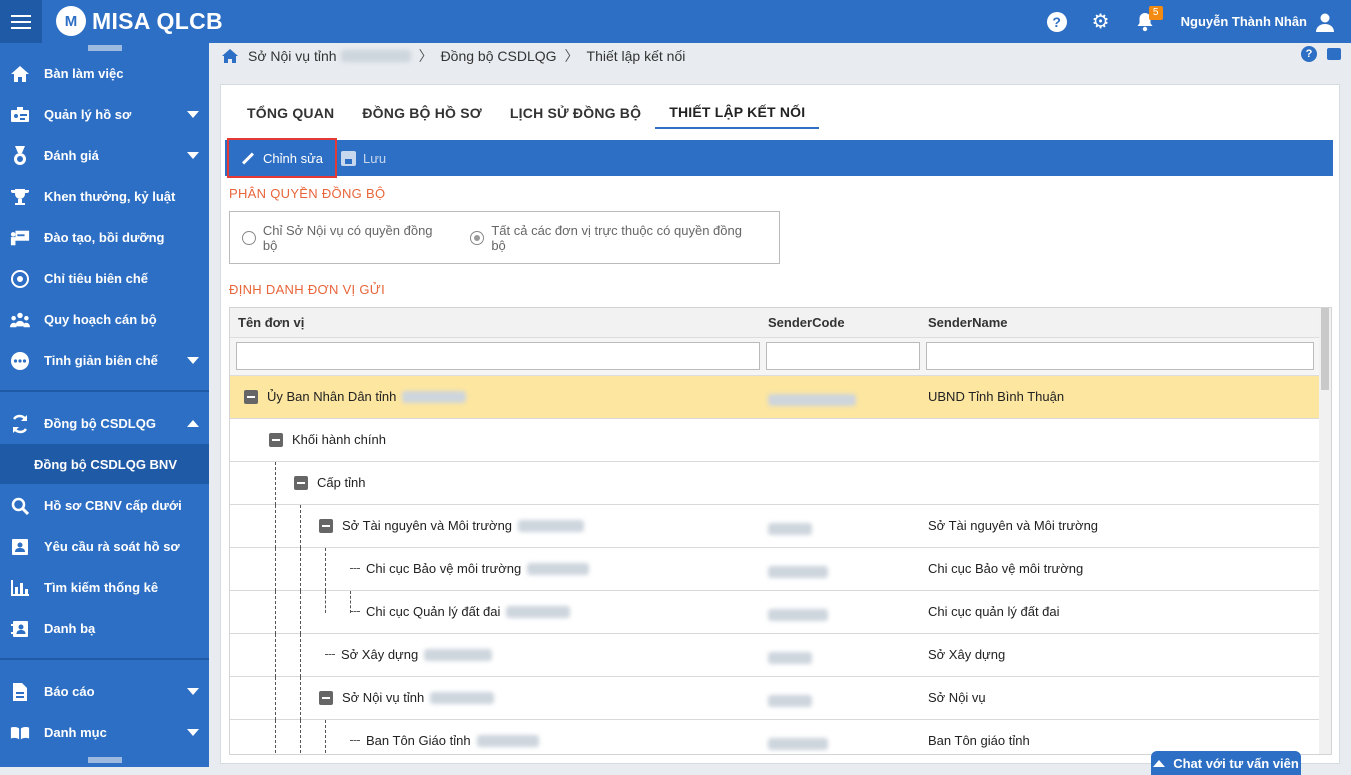  What do you see at coordinates (737, 113) in the screenshot?
I see `tab-connection-settings: THIẾT LẬP KẾT NỐI` at bounding box center [737, 113].